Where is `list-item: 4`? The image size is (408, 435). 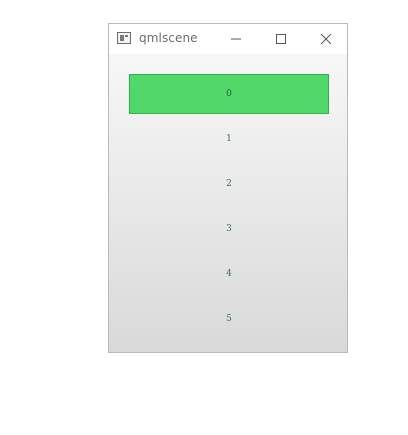
list-item: 4 is located at coordinates (229, 274).